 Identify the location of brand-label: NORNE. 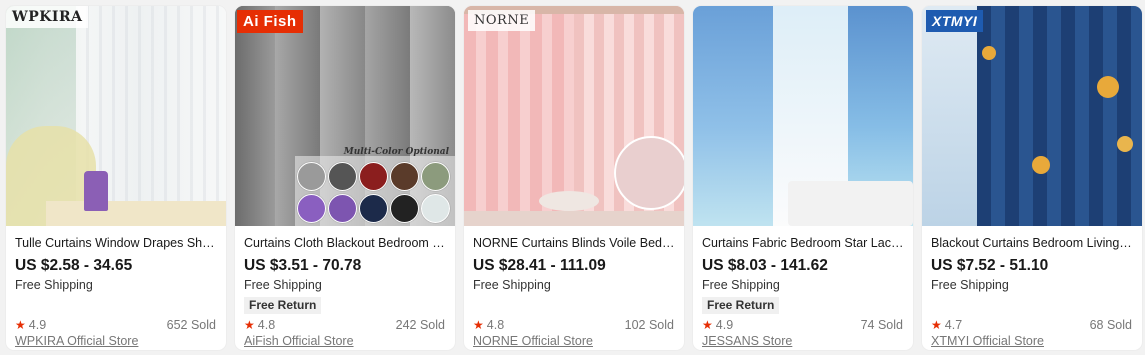
(502, 20).